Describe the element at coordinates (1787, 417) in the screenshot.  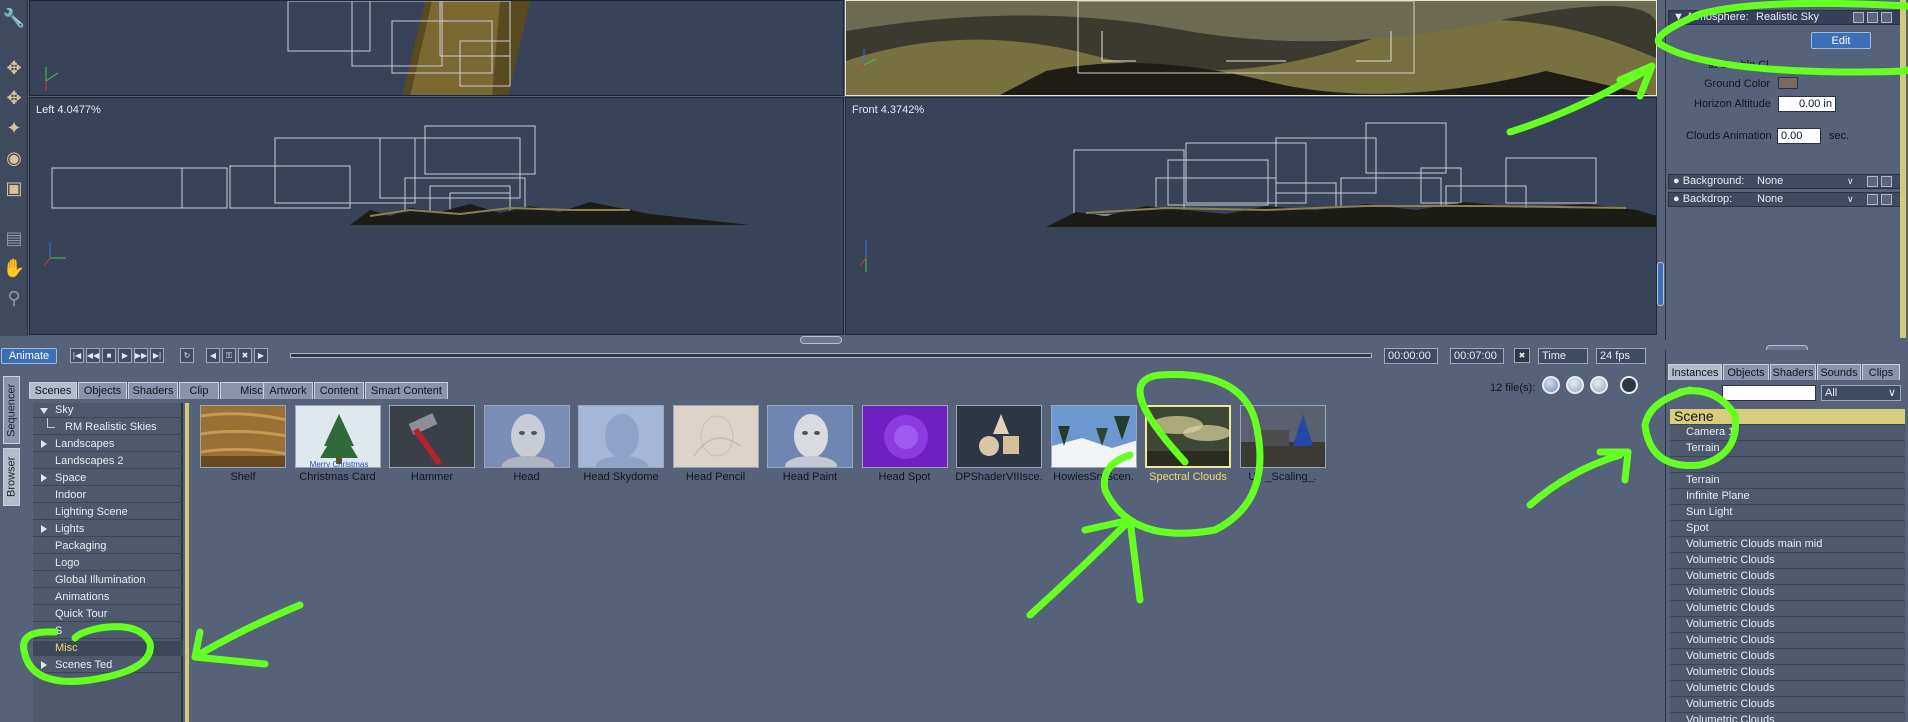
I see `instance-group-header: Scene` at that location.